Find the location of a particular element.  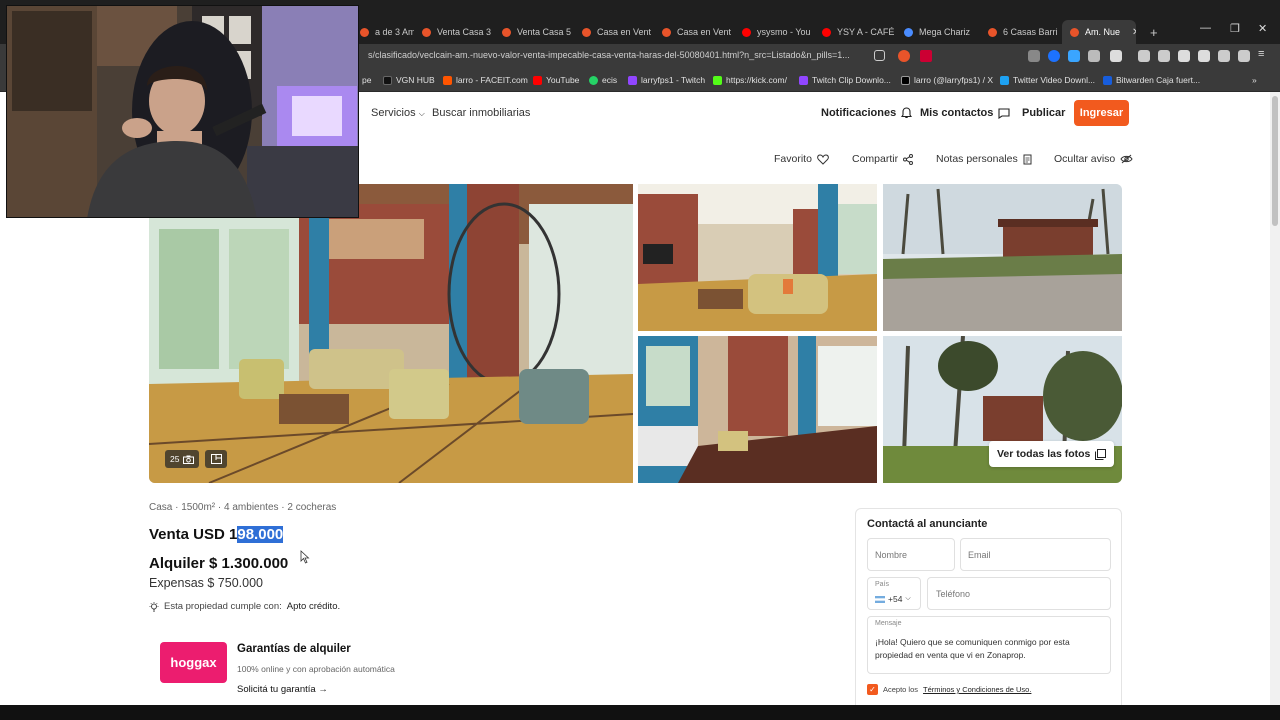

solicita-garantia-link: Solicitá tu garantía → is located at coordinates (282, 689).